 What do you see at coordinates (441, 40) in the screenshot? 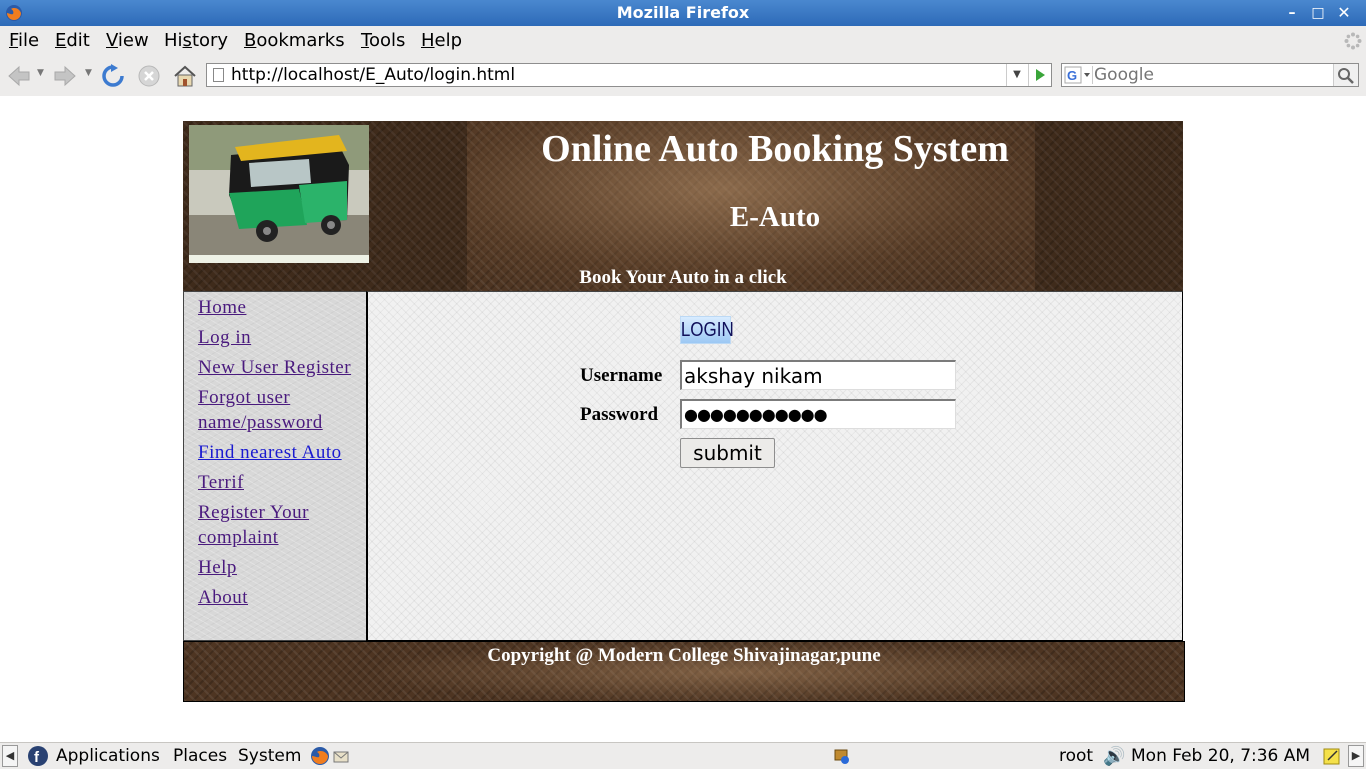
I see `menu-help: Help` at bounding box center [441, 40].